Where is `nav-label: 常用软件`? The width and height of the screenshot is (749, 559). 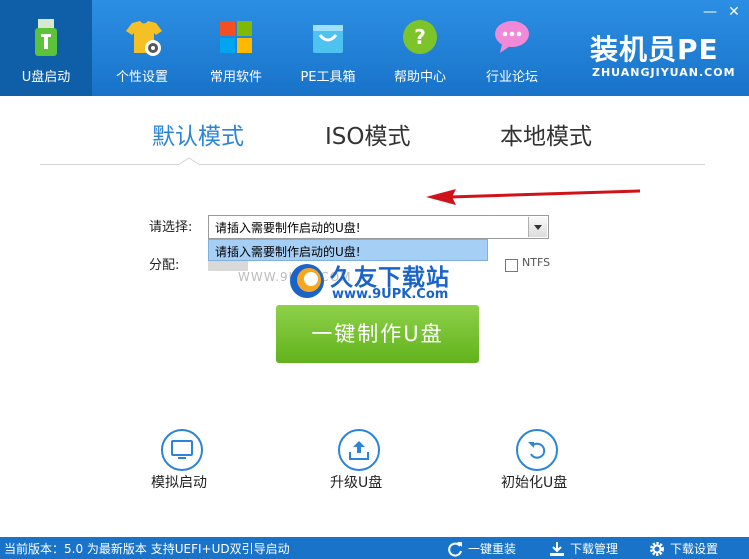 nav-label: 常用软件 is located at coordinates (235, 77).